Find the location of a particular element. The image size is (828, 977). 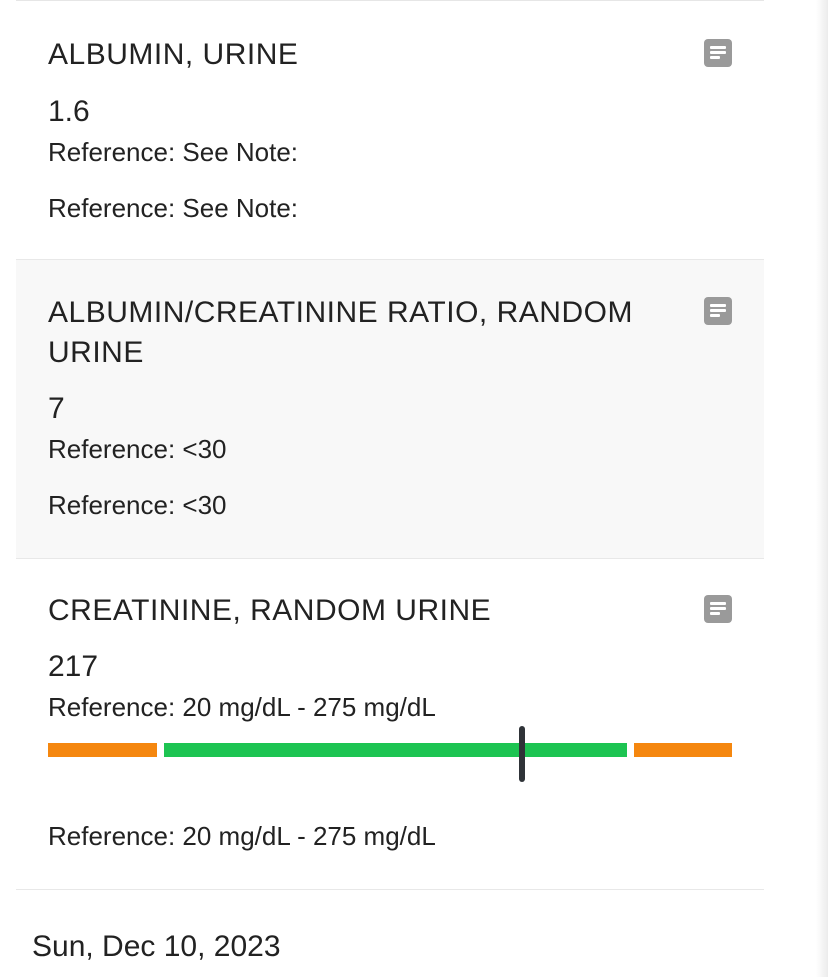

range-segment-high is located at coordinates (683, 750).